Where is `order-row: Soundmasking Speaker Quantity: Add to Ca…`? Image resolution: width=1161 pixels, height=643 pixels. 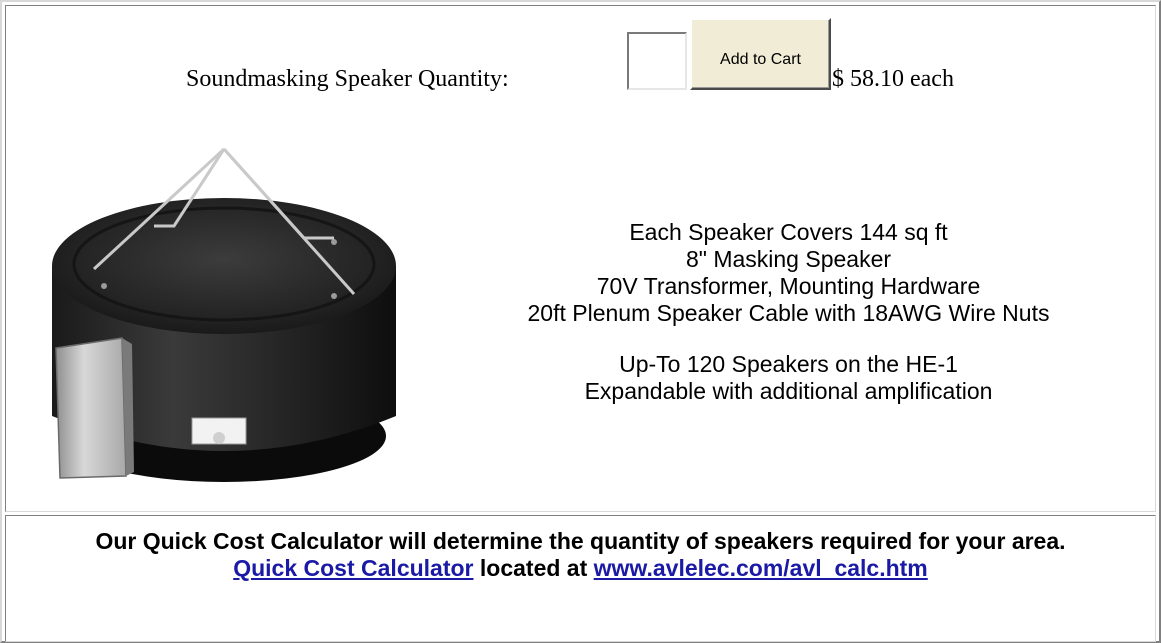 order-row: Soundmasking Speaker Quantity: Add to Ca… is located at coordinates (580, 57).